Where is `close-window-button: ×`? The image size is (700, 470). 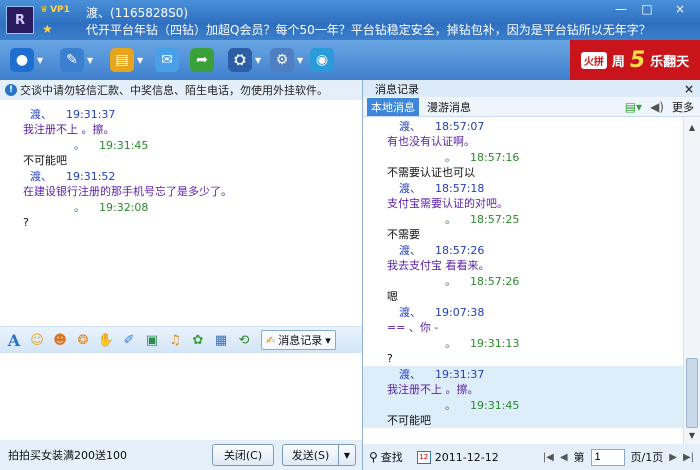
close-window-button: × is located at coordinates (680, 9).